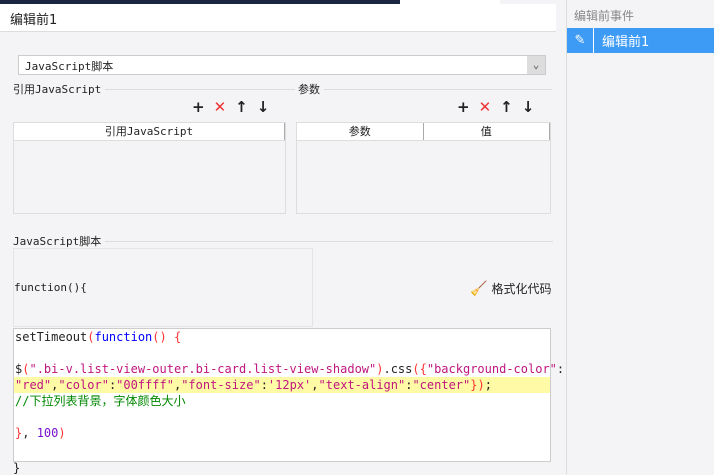 The height and width of the screenshot is (475, 714). I want to click on event-item: ✎ 编辑前1, so click(640, 40).